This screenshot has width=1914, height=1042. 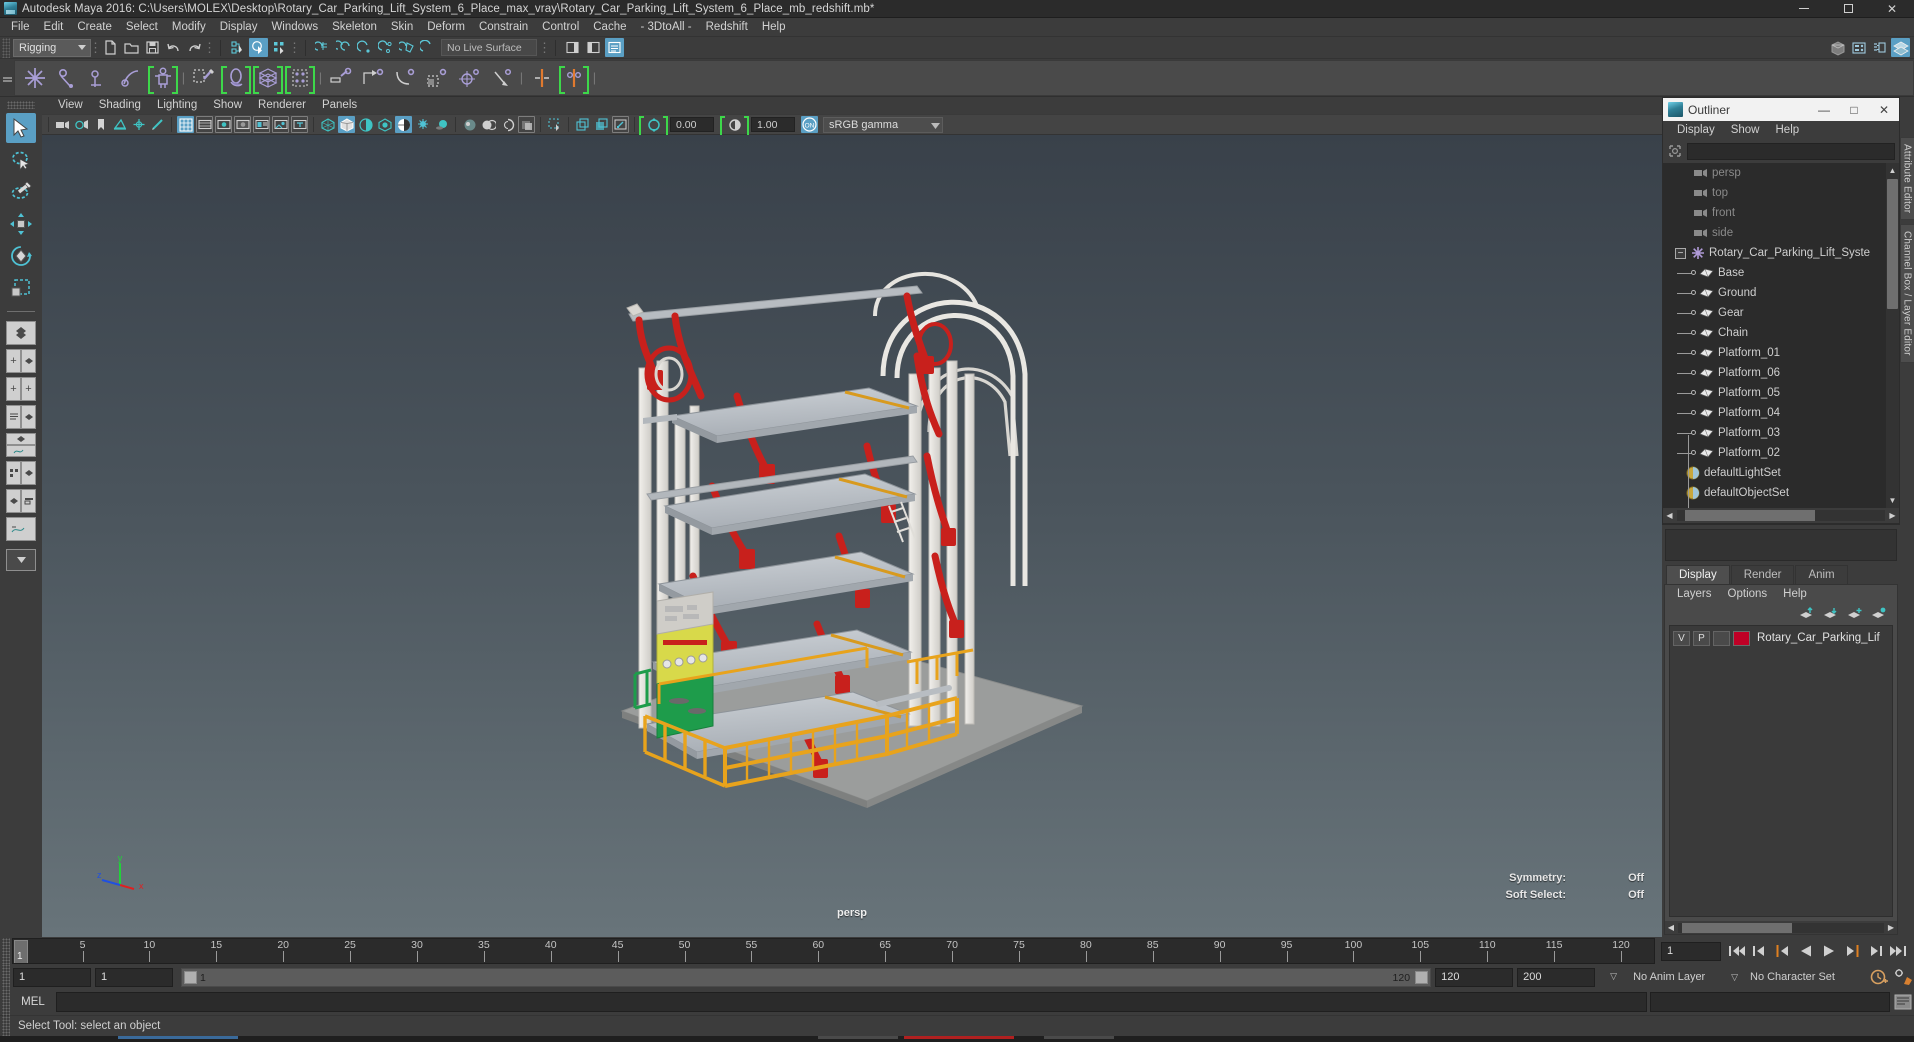 What do you see at coordinates (437, 78) in the screenshot?
I see `scale-constraint-button` at bounding box center [437, 78].